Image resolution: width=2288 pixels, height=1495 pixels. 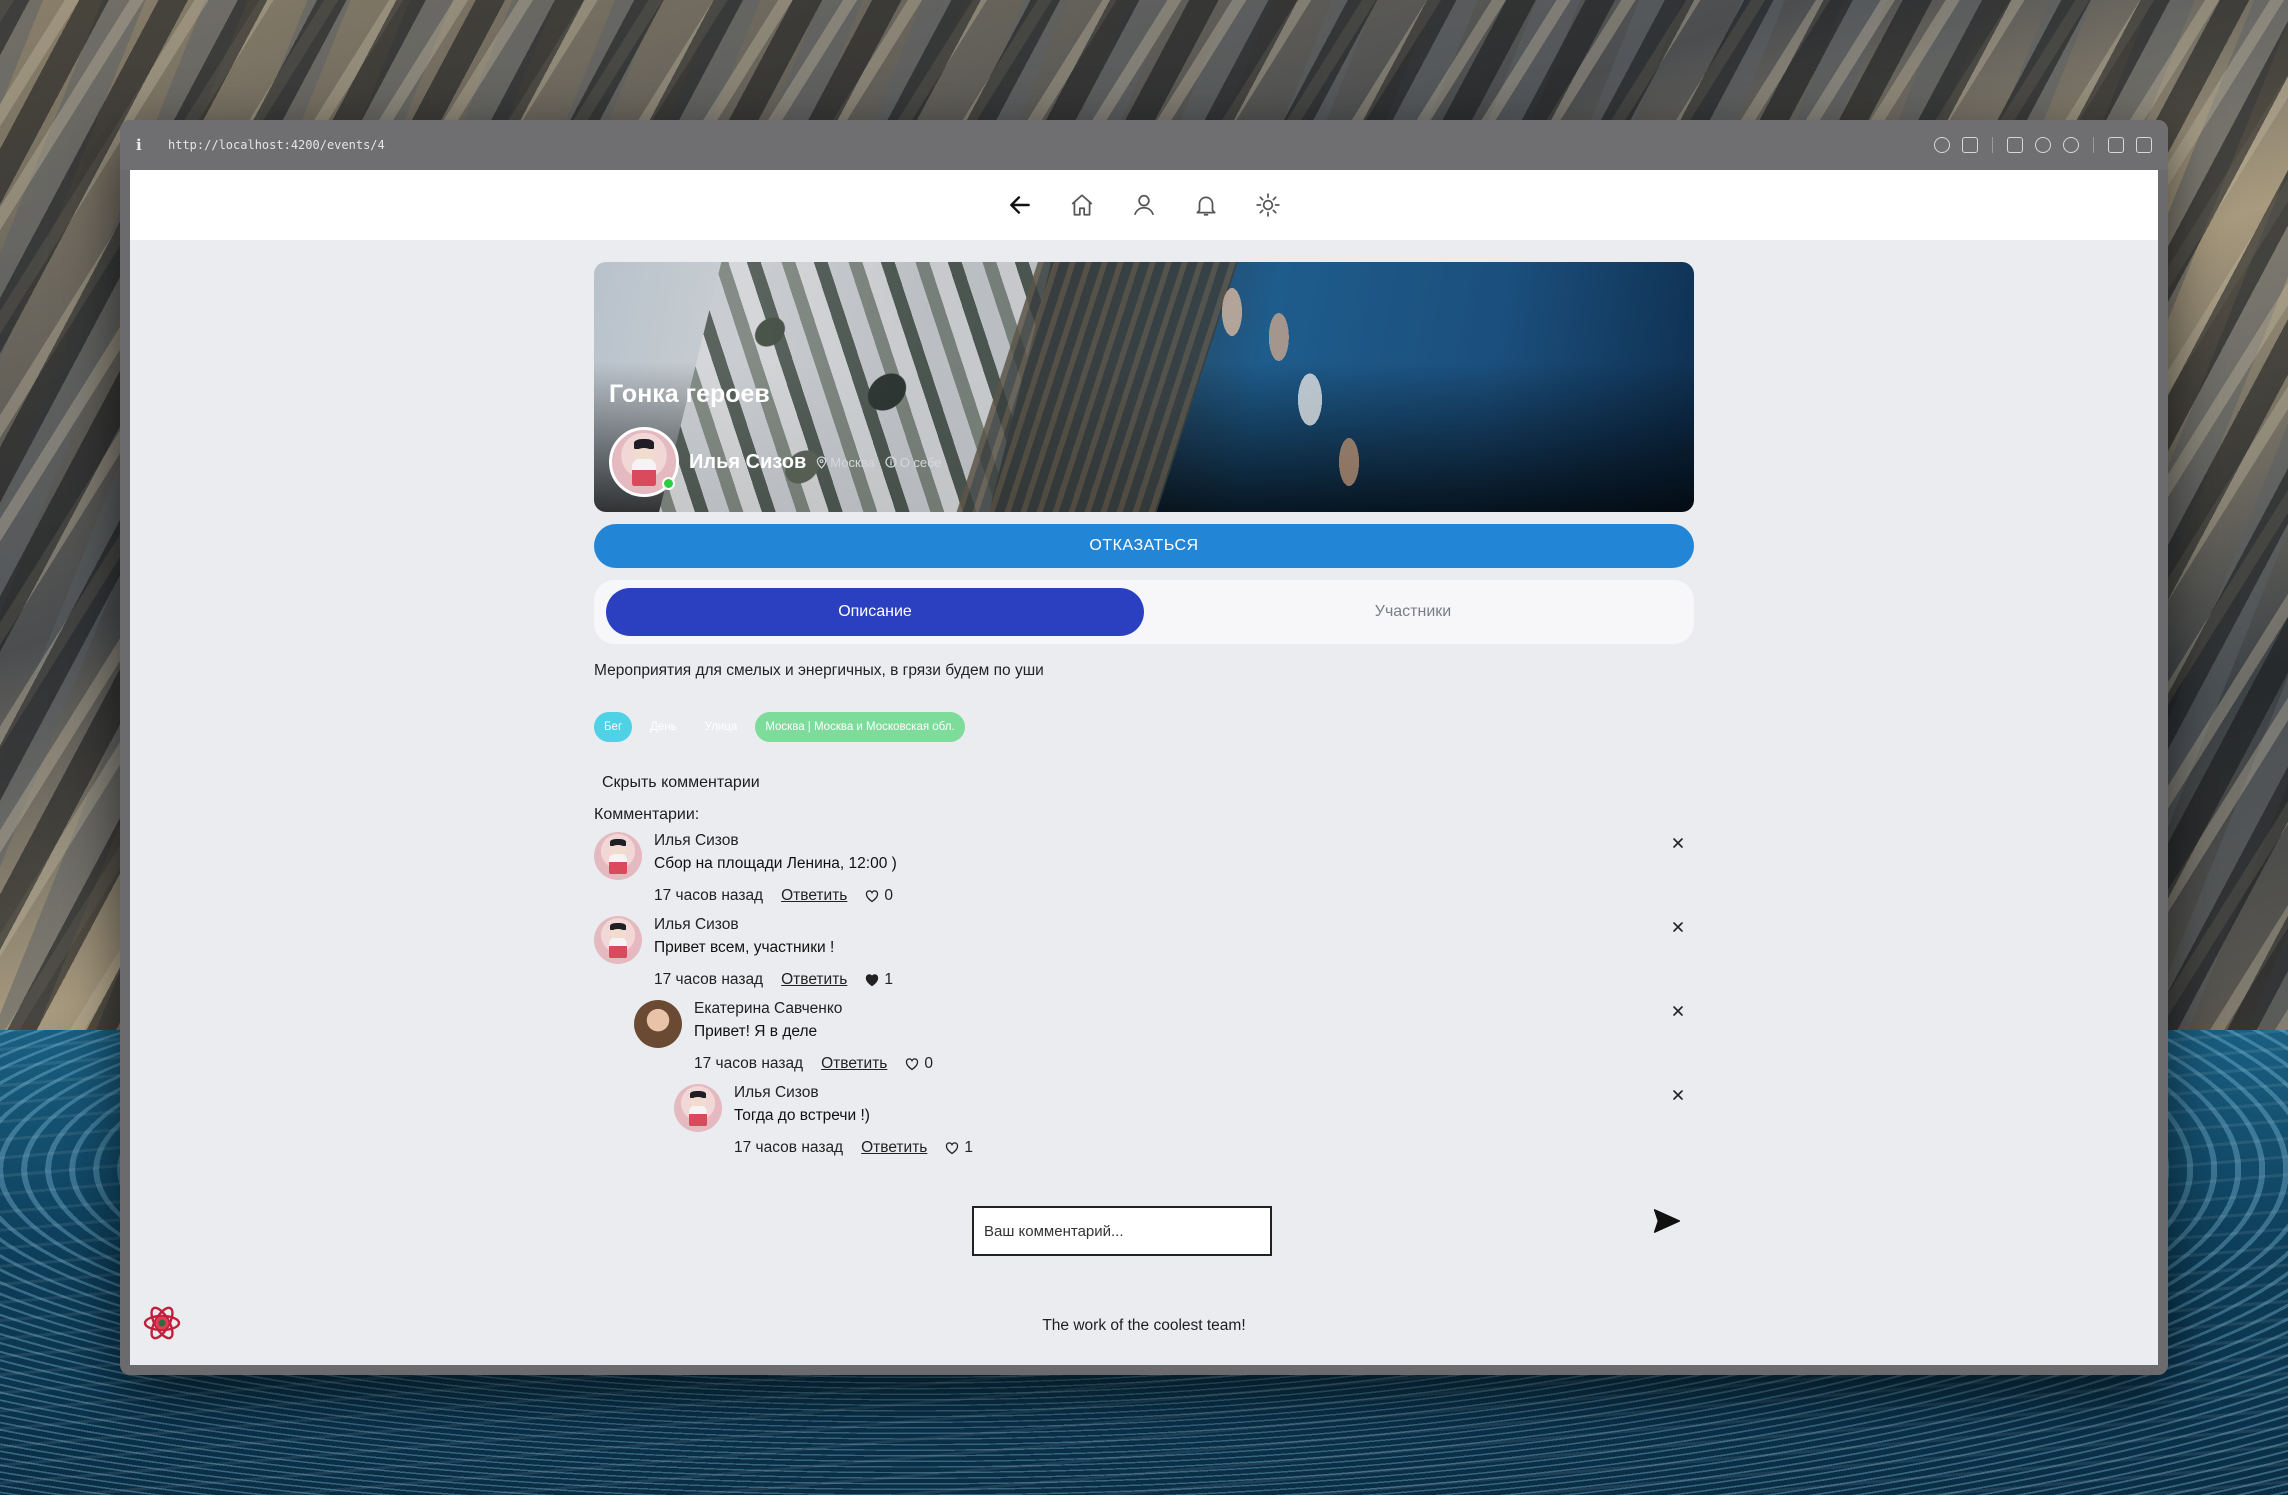 I want to click on reader-icon, so click(x=2116, y=145).